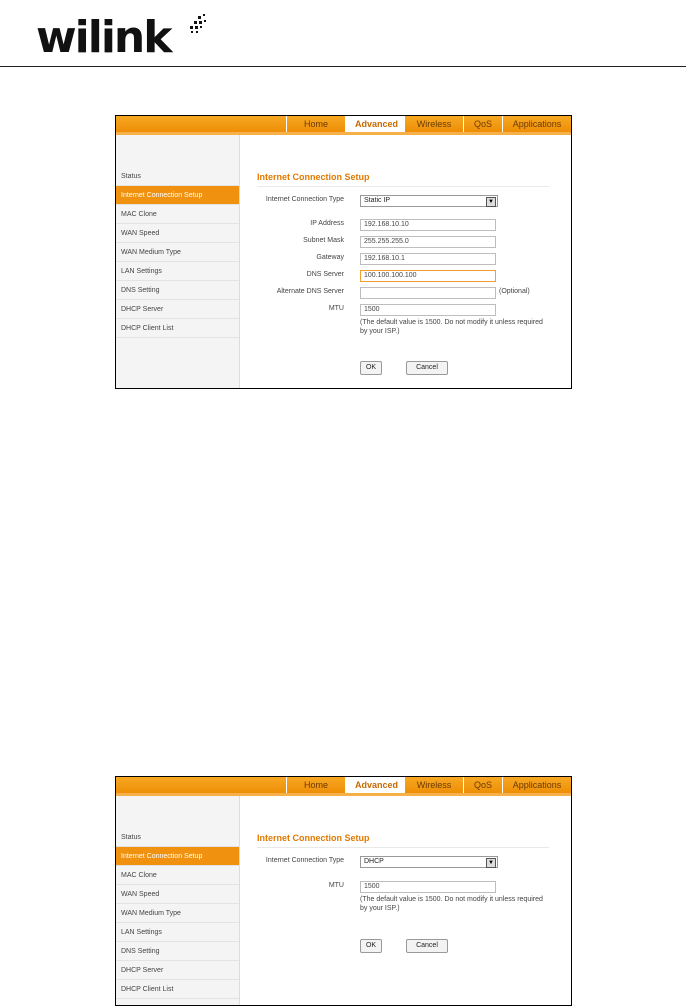  What do you see at coordinates (310, 291) in the screenshot?
I see `alternate-dns-label: Alternate DNS Server` at bounding box center [310, 291].